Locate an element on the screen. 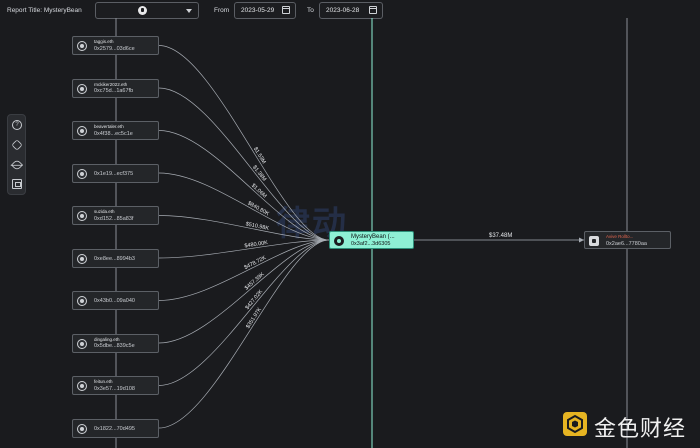 The height and width of the screenshot is (448, 700). source-node: dingaling.eth 0x5dbe...839c5e is located at coordinates (115, 343).